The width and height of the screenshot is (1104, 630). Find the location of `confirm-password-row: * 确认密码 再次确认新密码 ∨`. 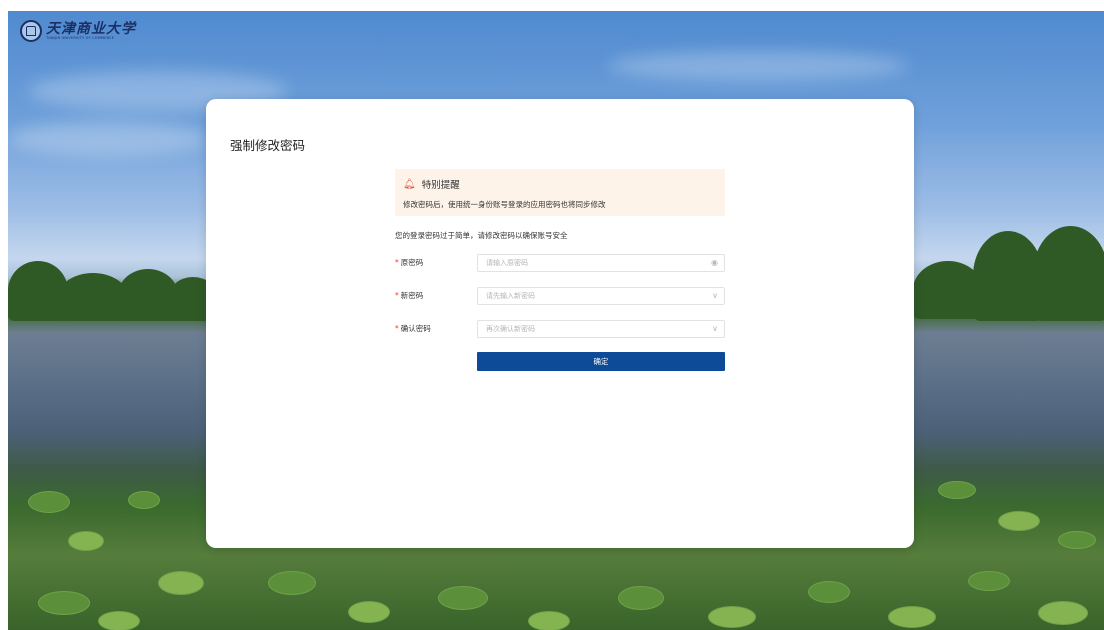

confirm-password-row: * 确认密码 再次确认新密码 ∨ is located at coordinates (560, 329).